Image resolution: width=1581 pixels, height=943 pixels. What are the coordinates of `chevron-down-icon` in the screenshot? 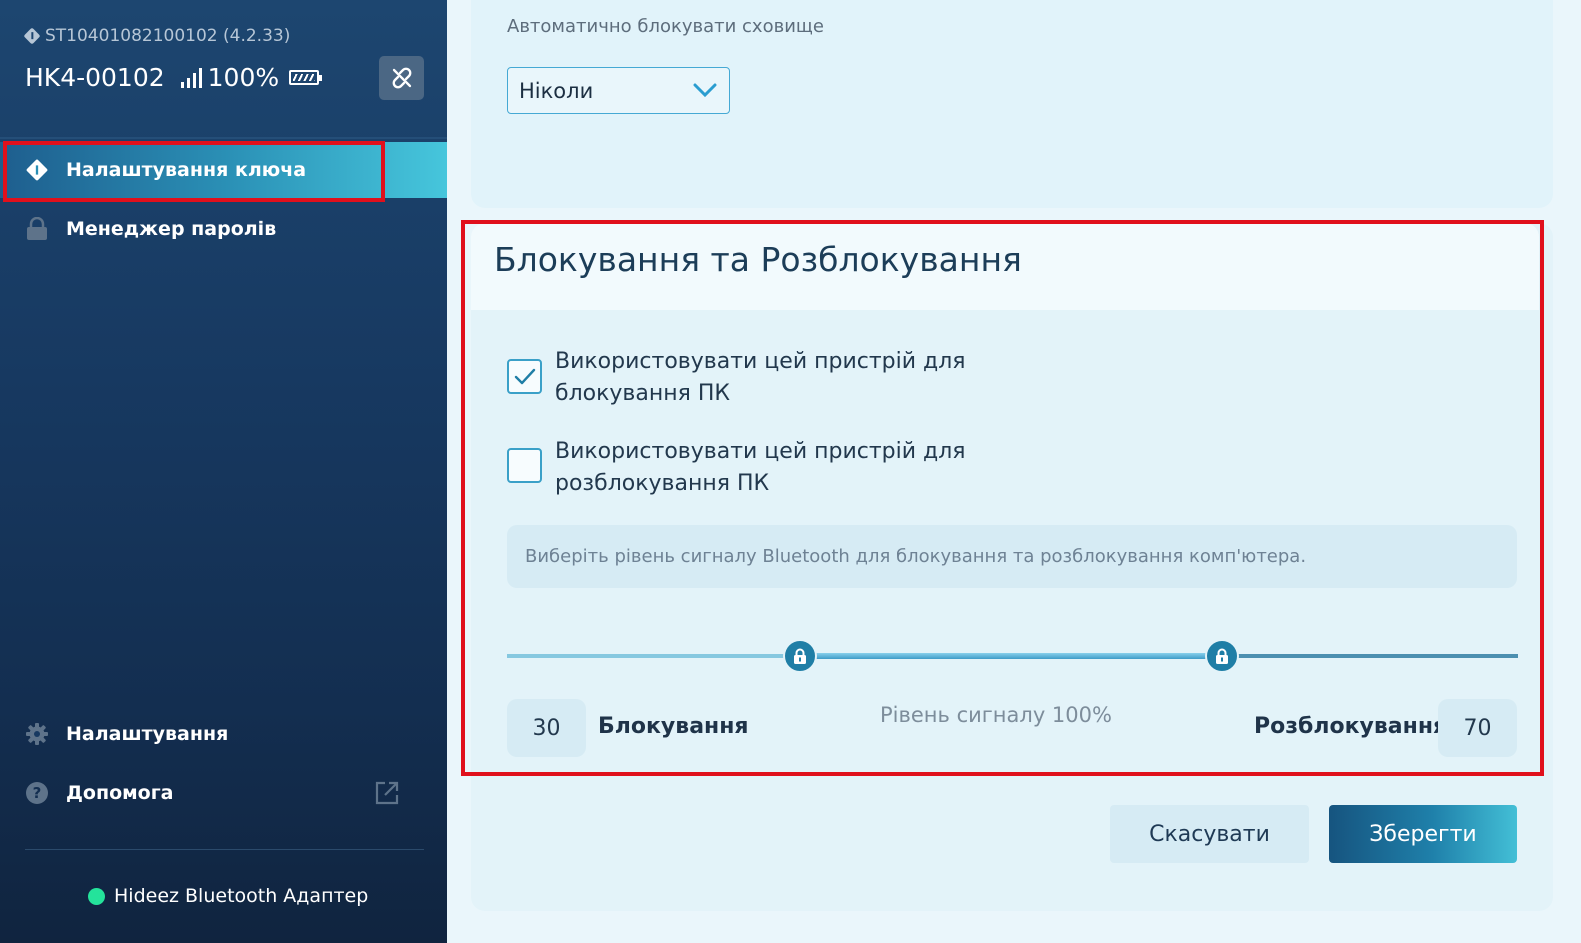 It's located at (705, 90).